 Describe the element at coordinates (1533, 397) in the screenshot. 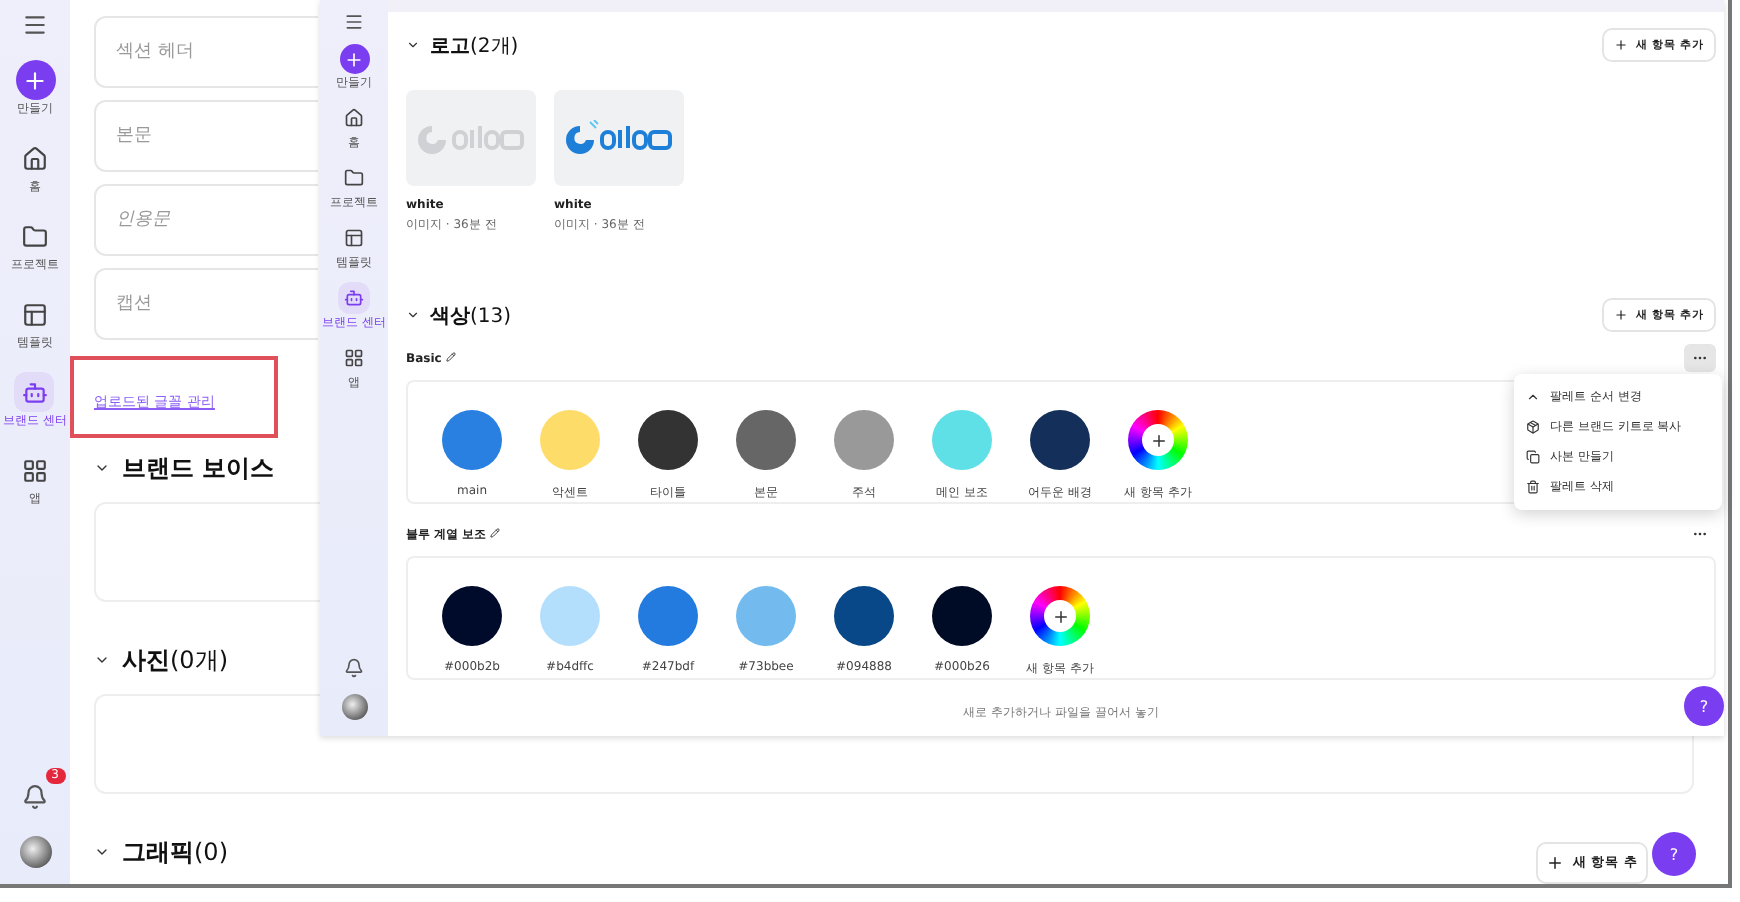

I see `chevron-up-icon` at that location.